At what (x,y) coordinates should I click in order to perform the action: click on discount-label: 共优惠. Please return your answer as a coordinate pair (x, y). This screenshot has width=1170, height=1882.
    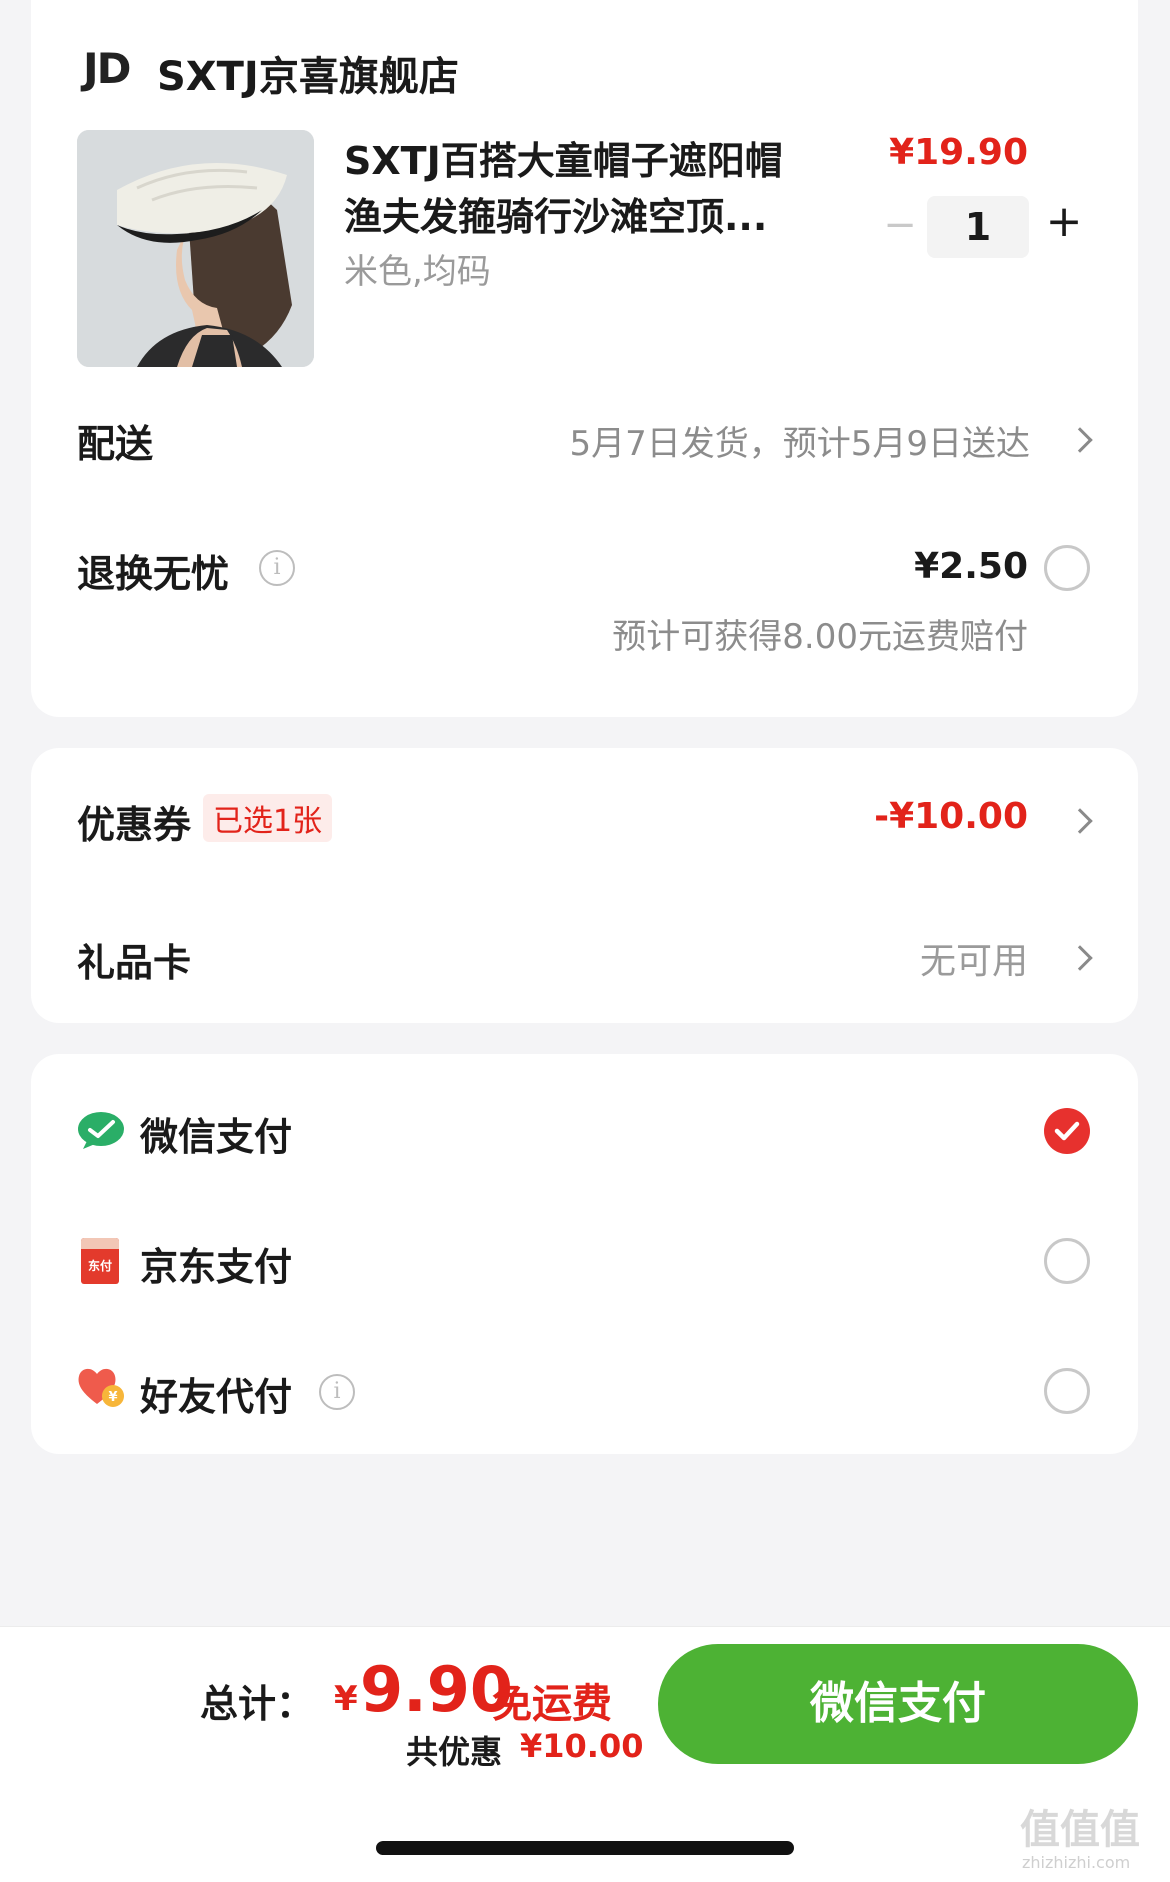
    Looking at the image, I should click on (454, 1752).